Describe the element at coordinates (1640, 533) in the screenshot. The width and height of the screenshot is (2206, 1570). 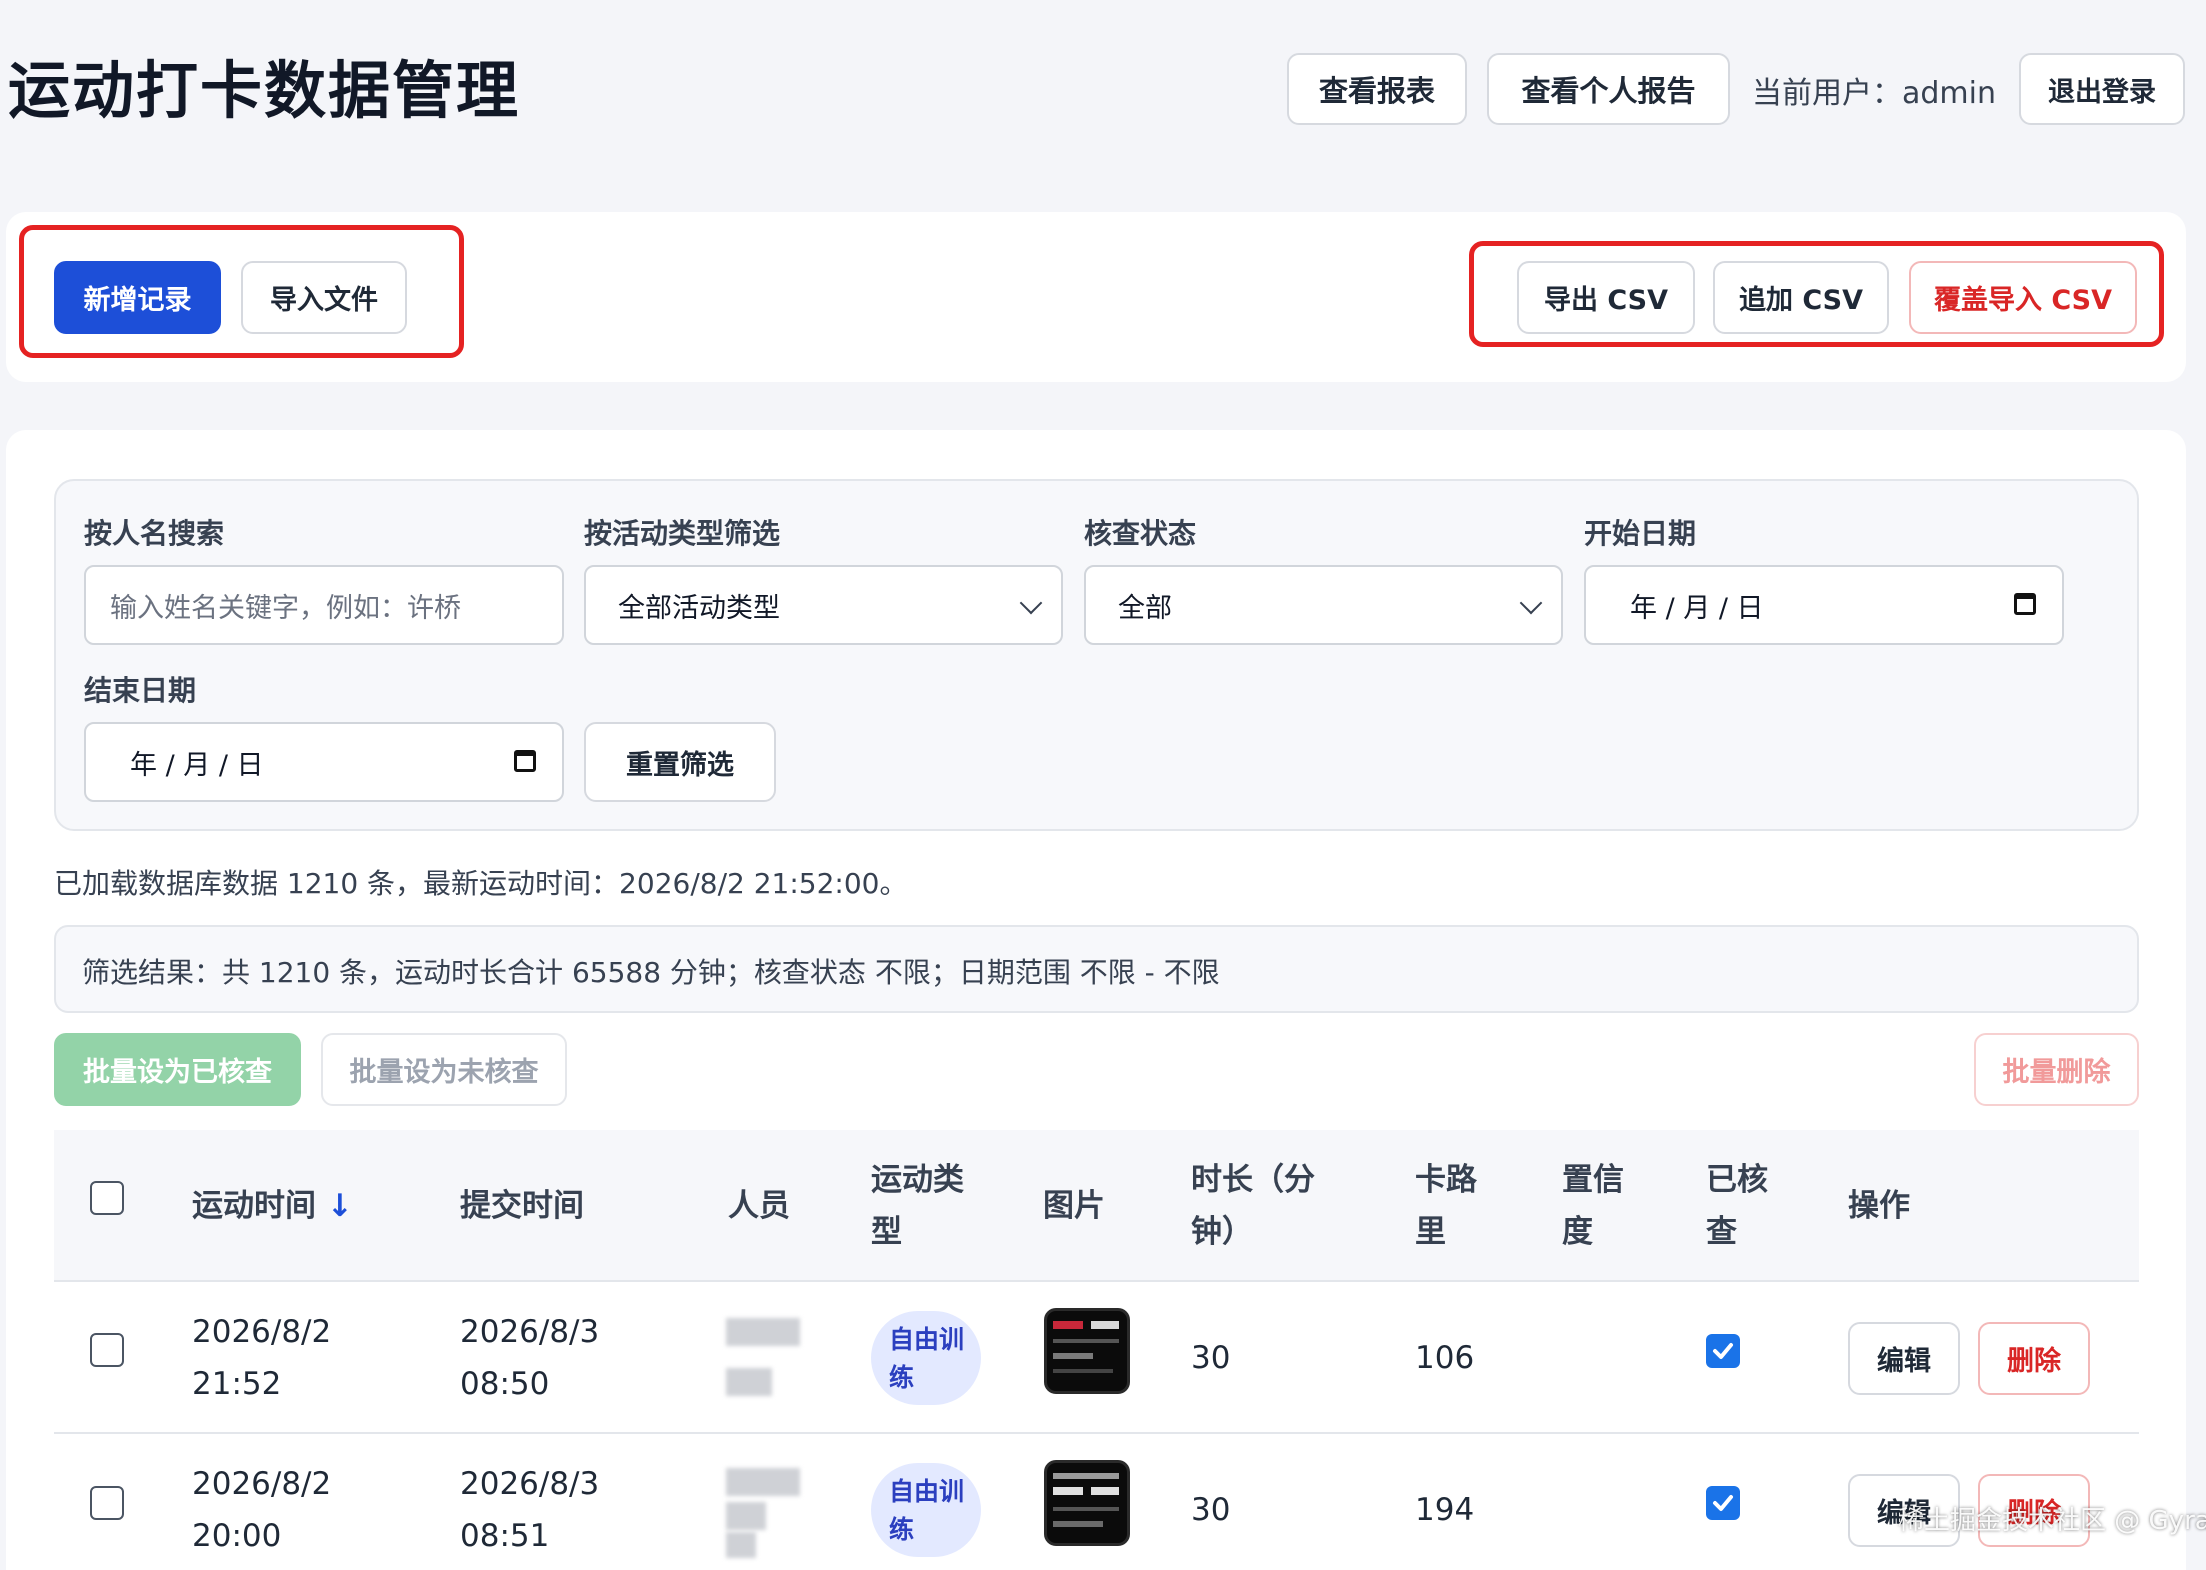
I see `start-date-label: 开始日期` at that location.